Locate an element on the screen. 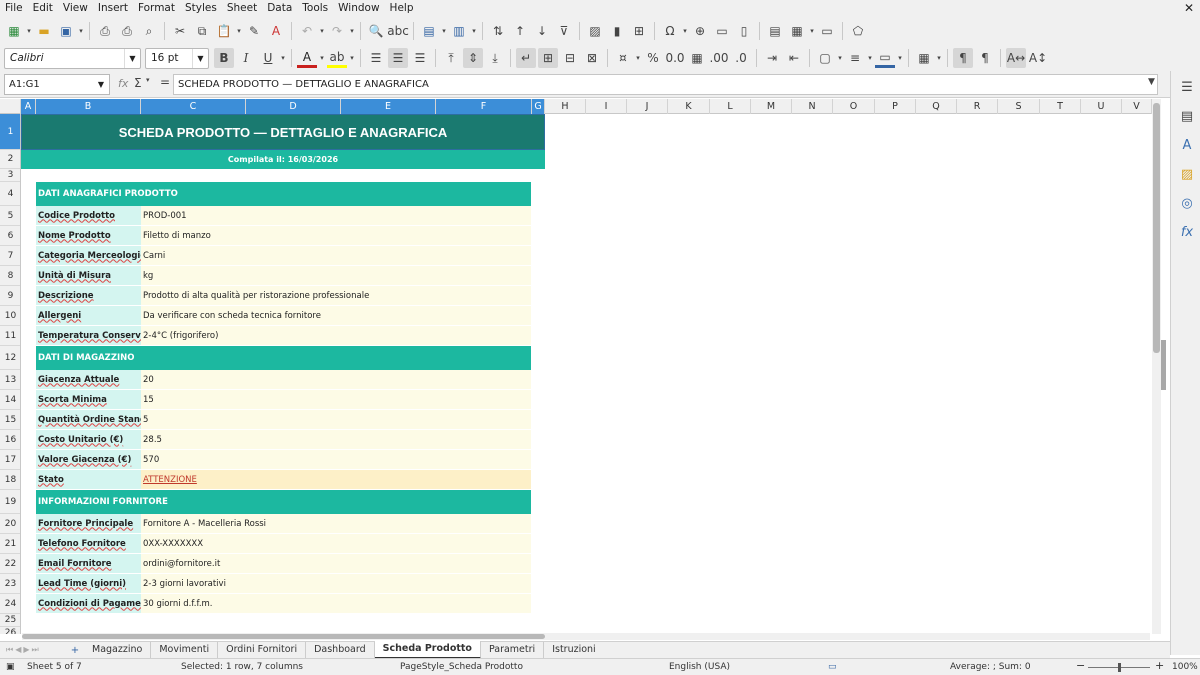 Image resolution: width=1200 pixels, height=675 pixels. field-label: Nome Prodotto is located at coordinates (88, 235).